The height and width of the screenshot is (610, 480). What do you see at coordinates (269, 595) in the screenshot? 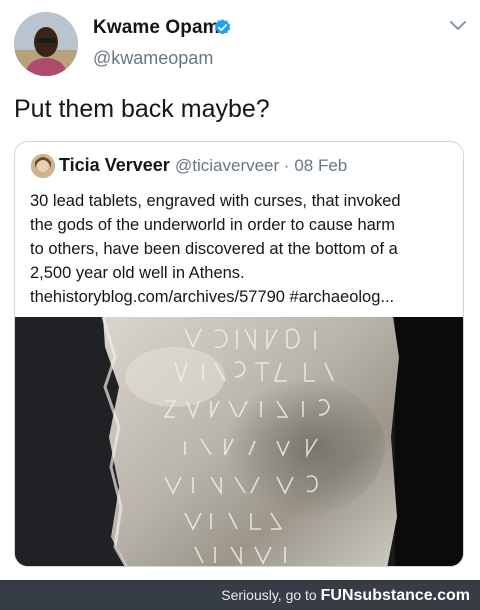
I see `watermark-prefix: Seriously, go to` at bounding box center [269, 595].